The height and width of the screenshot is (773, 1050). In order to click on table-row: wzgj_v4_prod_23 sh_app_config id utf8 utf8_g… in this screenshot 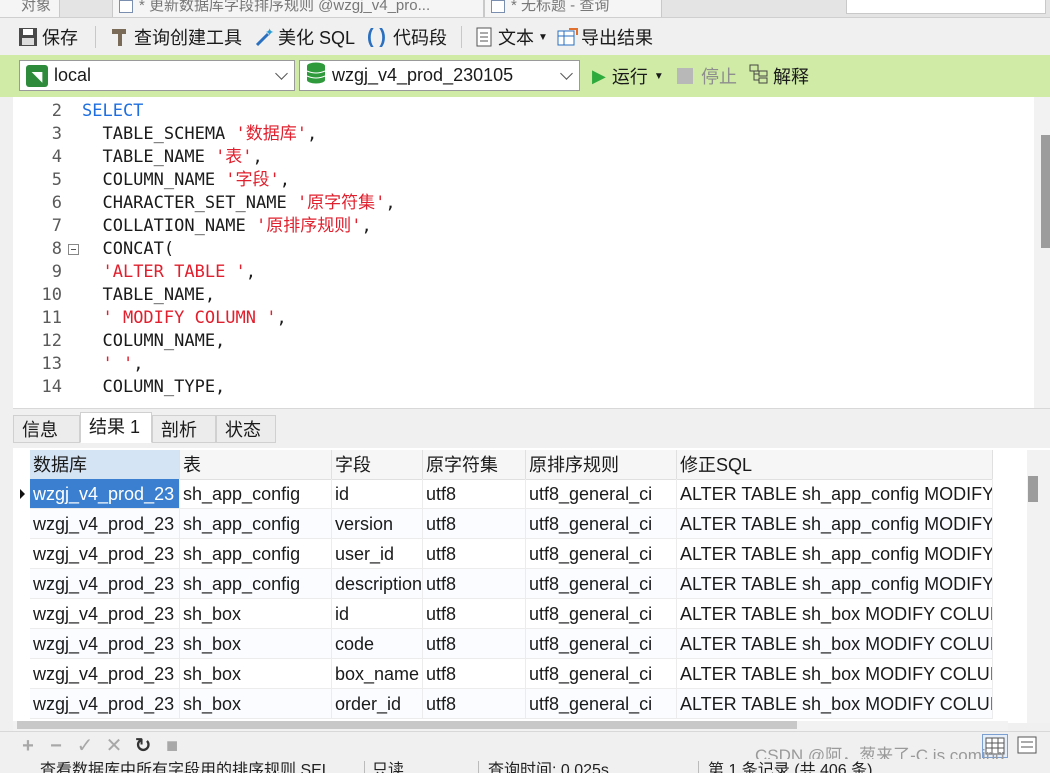, I will do `click(518, 494)`.